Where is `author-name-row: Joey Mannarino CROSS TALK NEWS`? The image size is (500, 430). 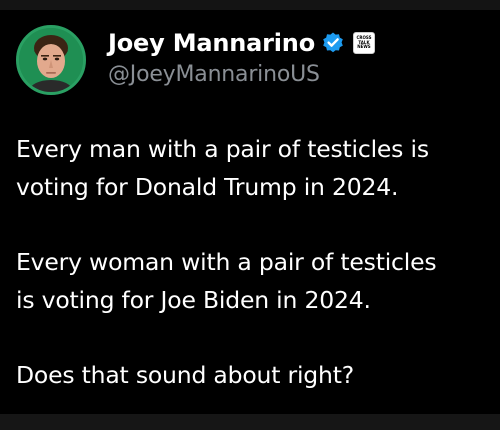
author-name-row: Joey Mannarino CROSS TALK NEWS is located at coordinates (241, 43).